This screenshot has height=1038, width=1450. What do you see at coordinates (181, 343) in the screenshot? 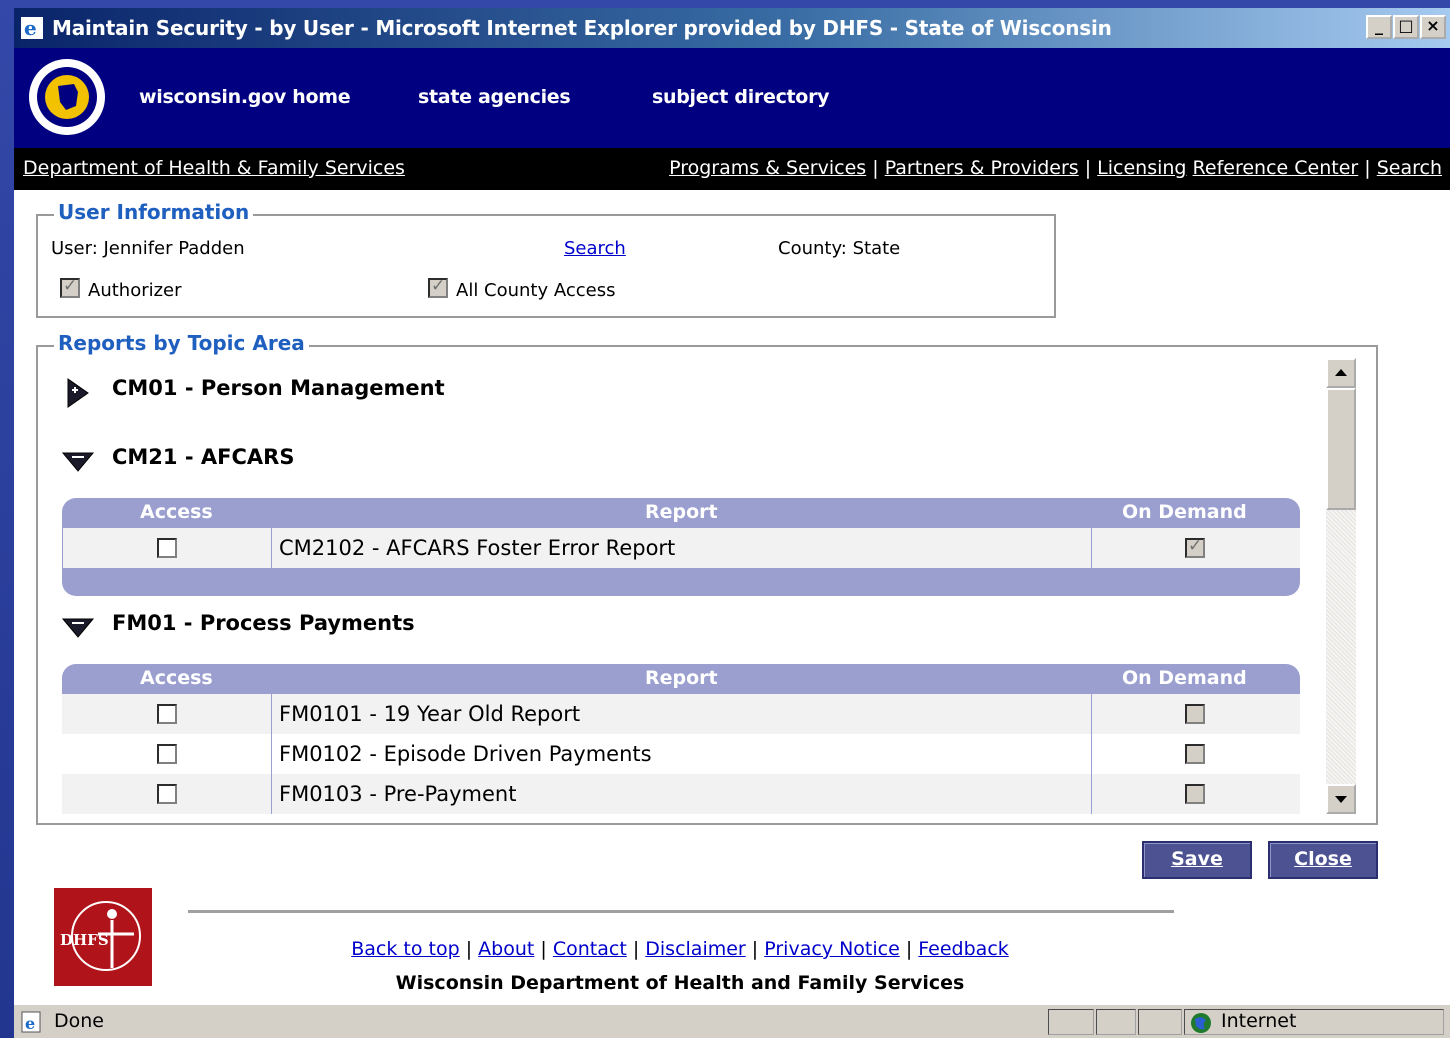
I see `reports-legend: Reports by Topic Area` at bounding box center [181, 343].